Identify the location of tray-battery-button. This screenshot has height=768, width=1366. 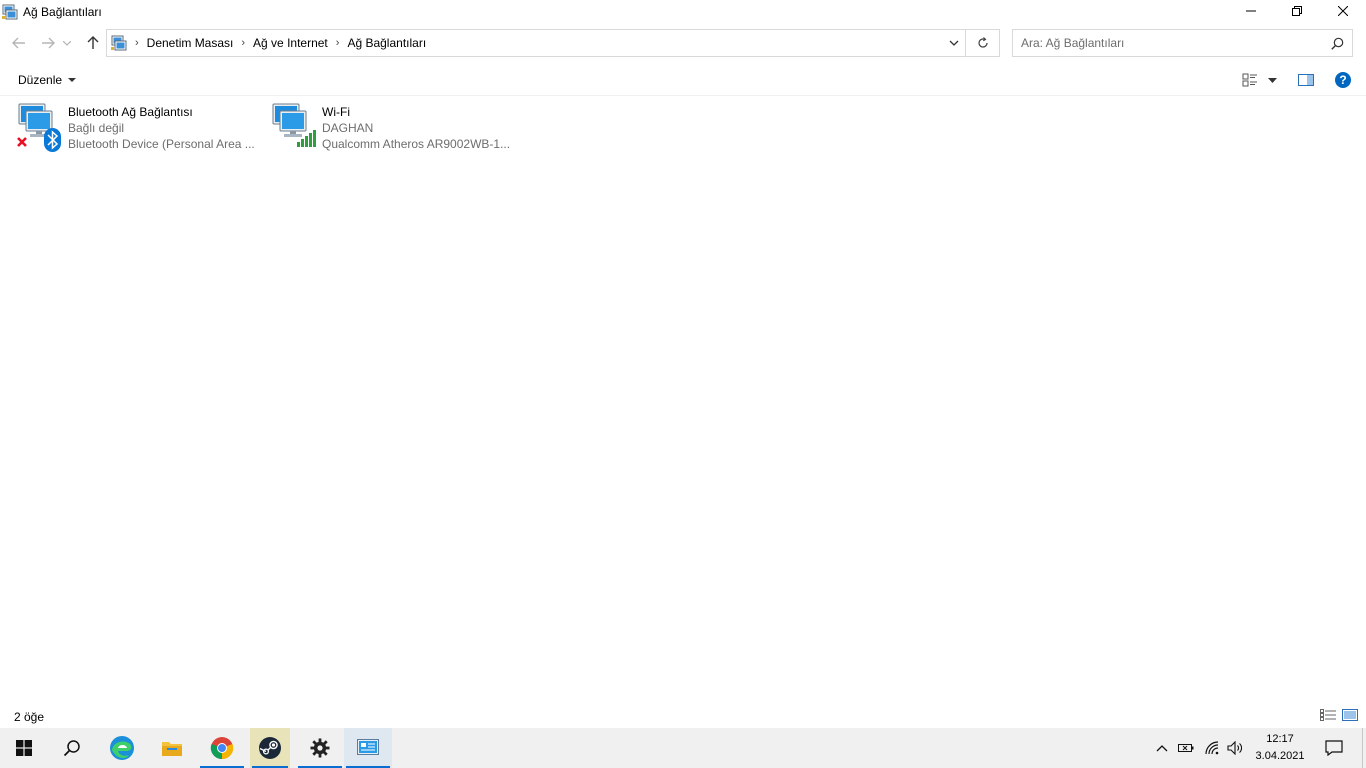
(1187, 748).